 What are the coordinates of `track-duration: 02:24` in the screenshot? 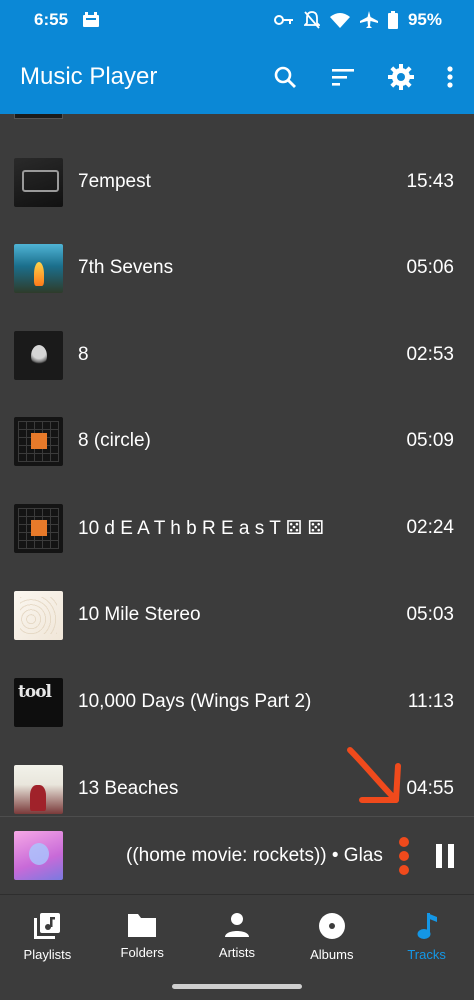 It's located at (430, 527).